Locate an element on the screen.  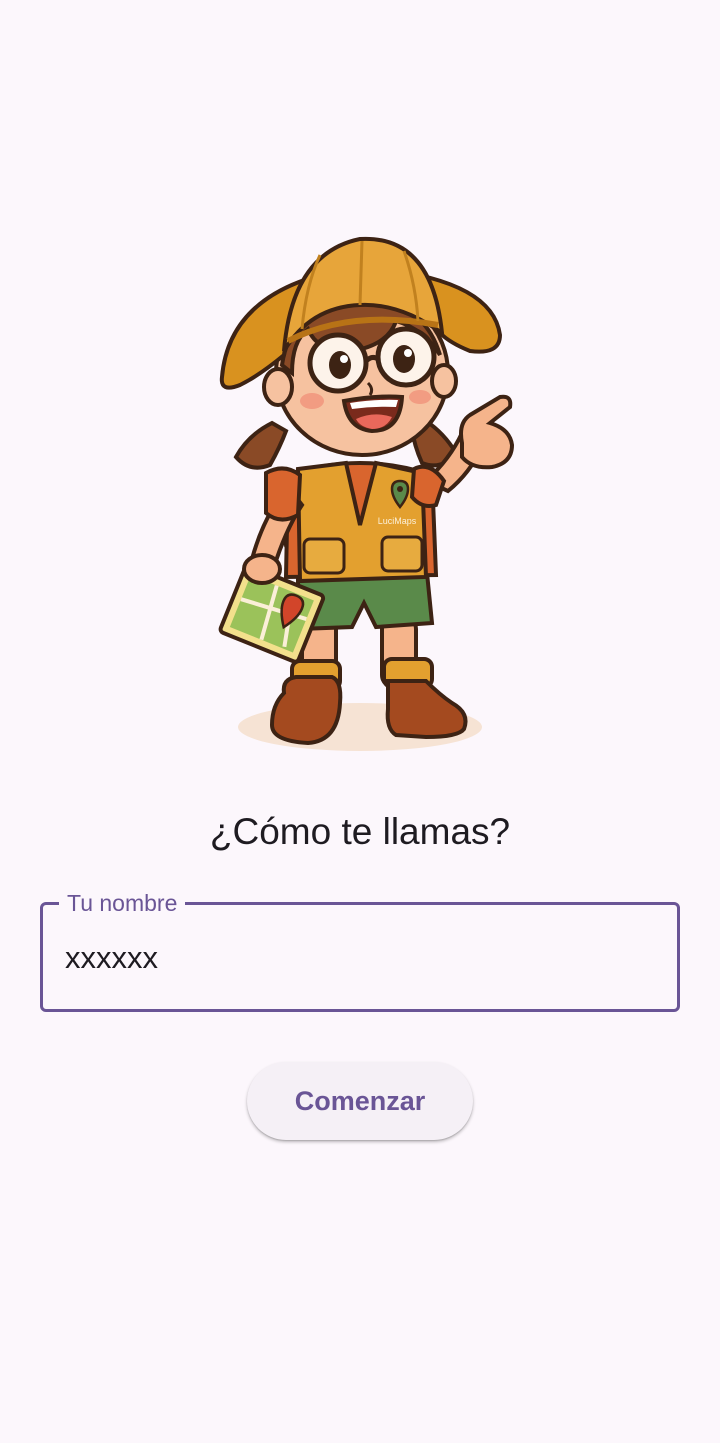
start-button: Comenzar is located at coordinates (360, 1101).